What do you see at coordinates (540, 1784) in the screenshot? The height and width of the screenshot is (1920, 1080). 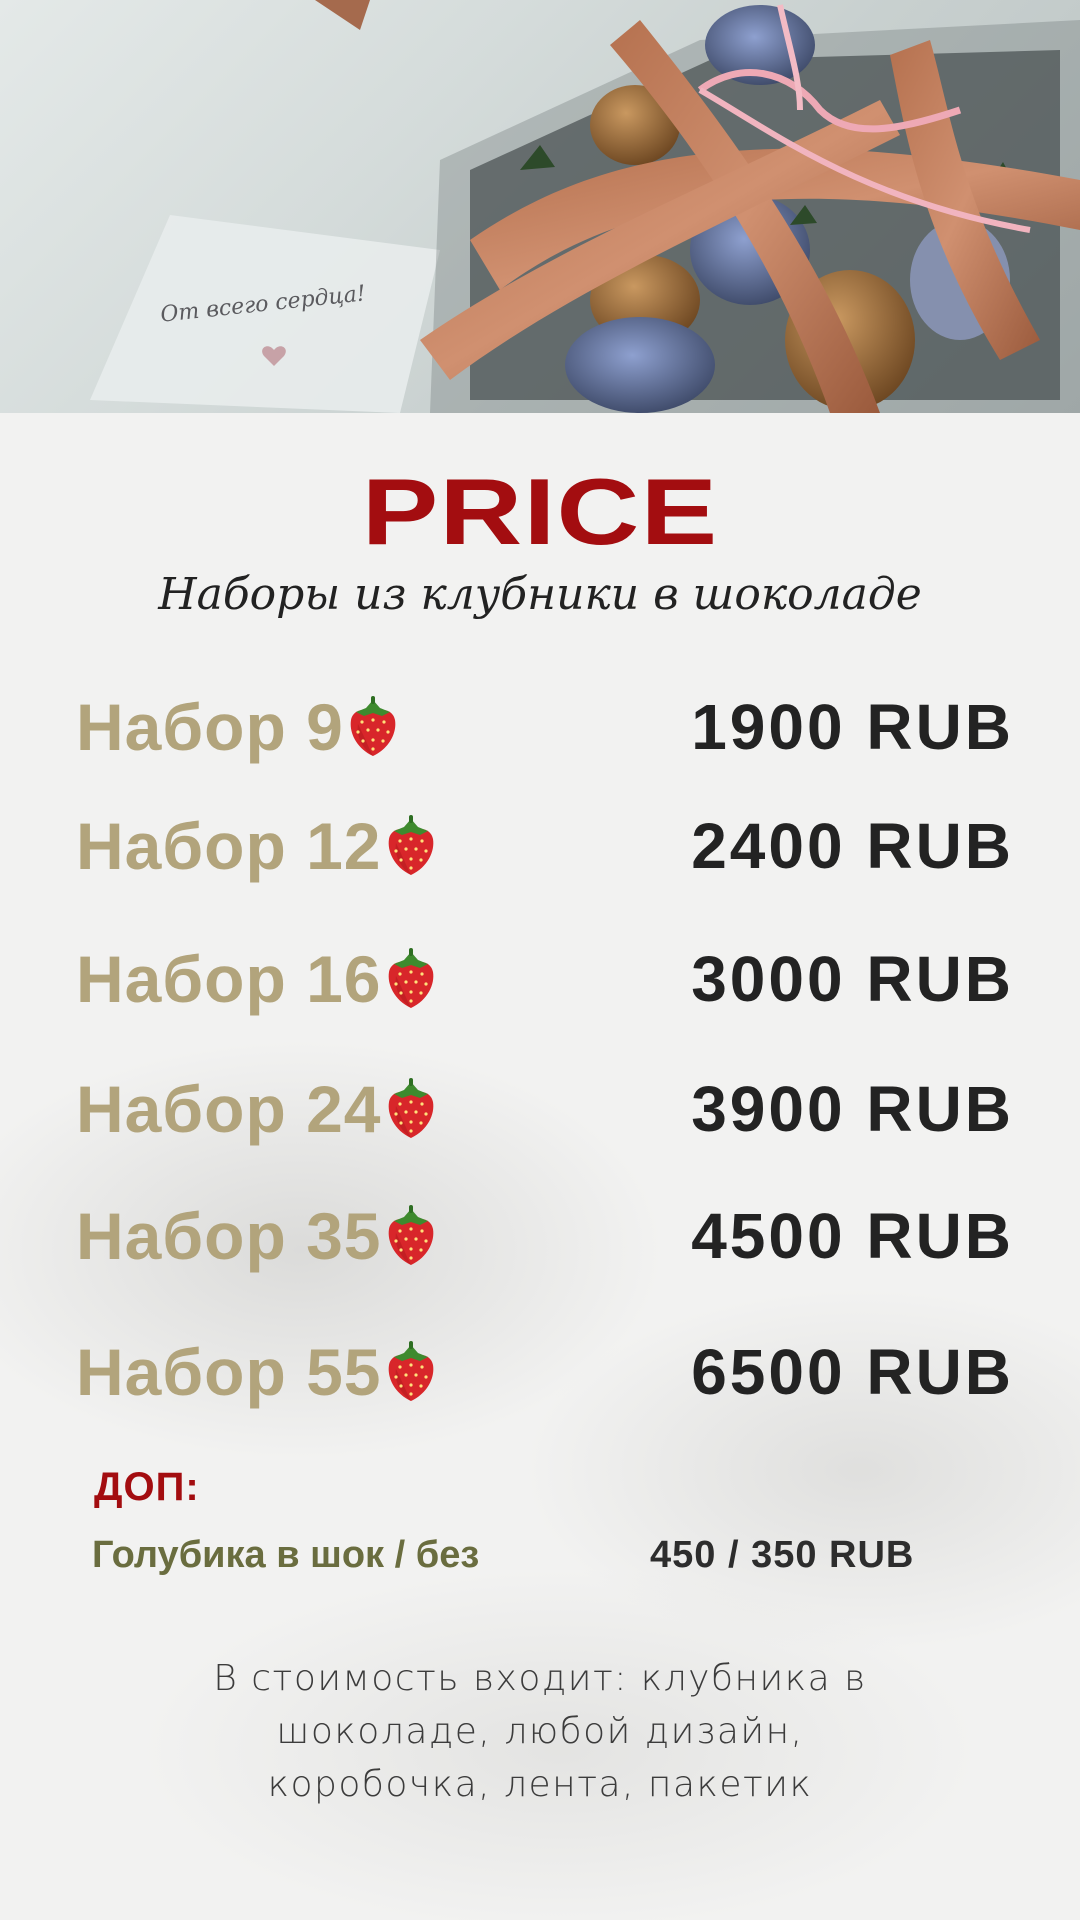 I see `note-line: коробочка, лента, пакетик` at bounding box center [540, 1784].